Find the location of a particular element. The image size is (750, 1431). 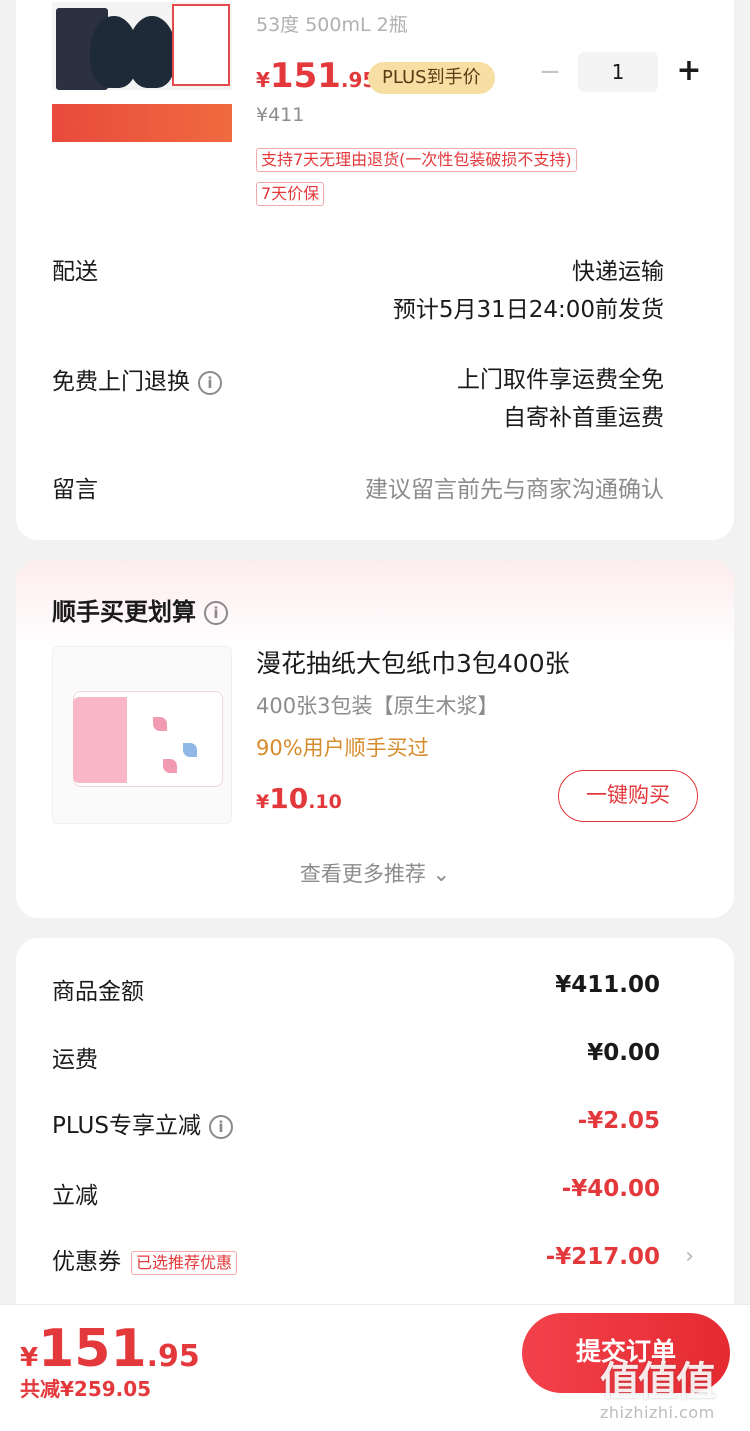

price-integer: 10 is located at coordinates (289, 798).